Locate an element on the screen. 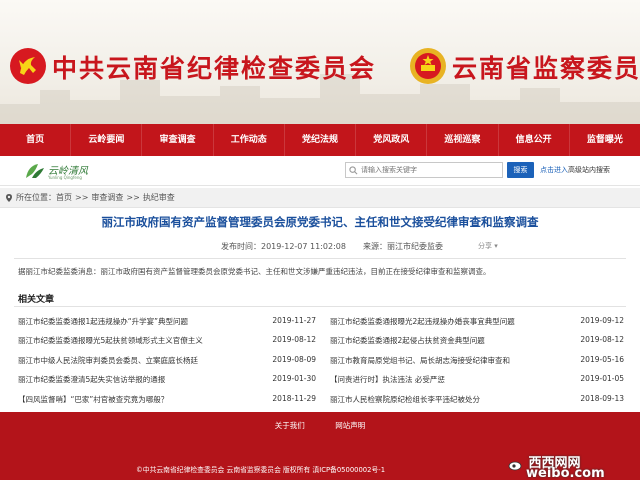 The height and width of the screenshot is (480, 640). footer-links: 关于我们 网站声明 is located at coordinates (320, 425).